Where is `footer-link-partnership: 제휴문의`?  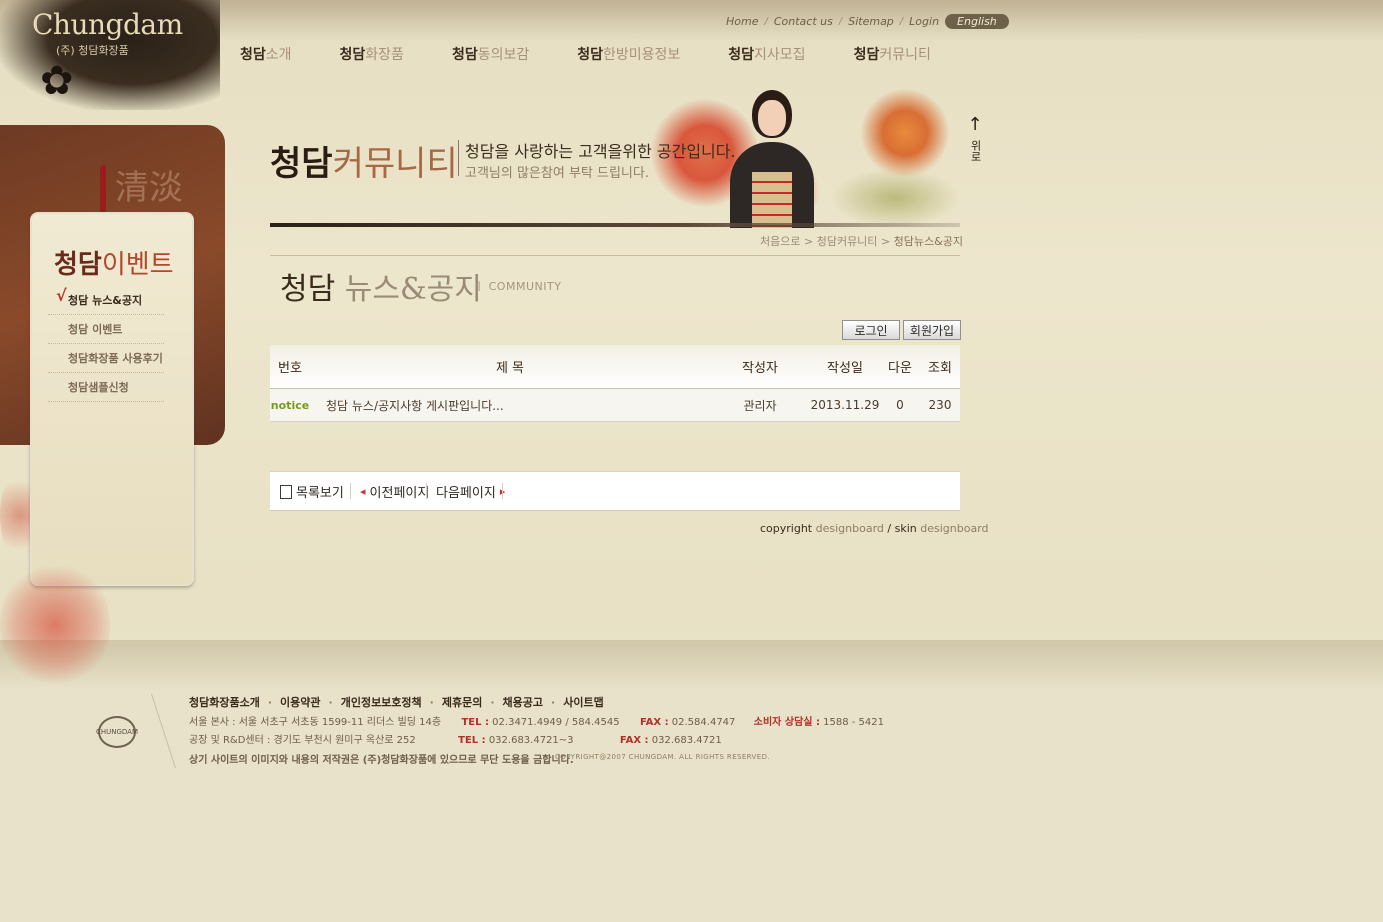 footer-link-partnership: 제휴문의 is located at coordinates (462, 702).